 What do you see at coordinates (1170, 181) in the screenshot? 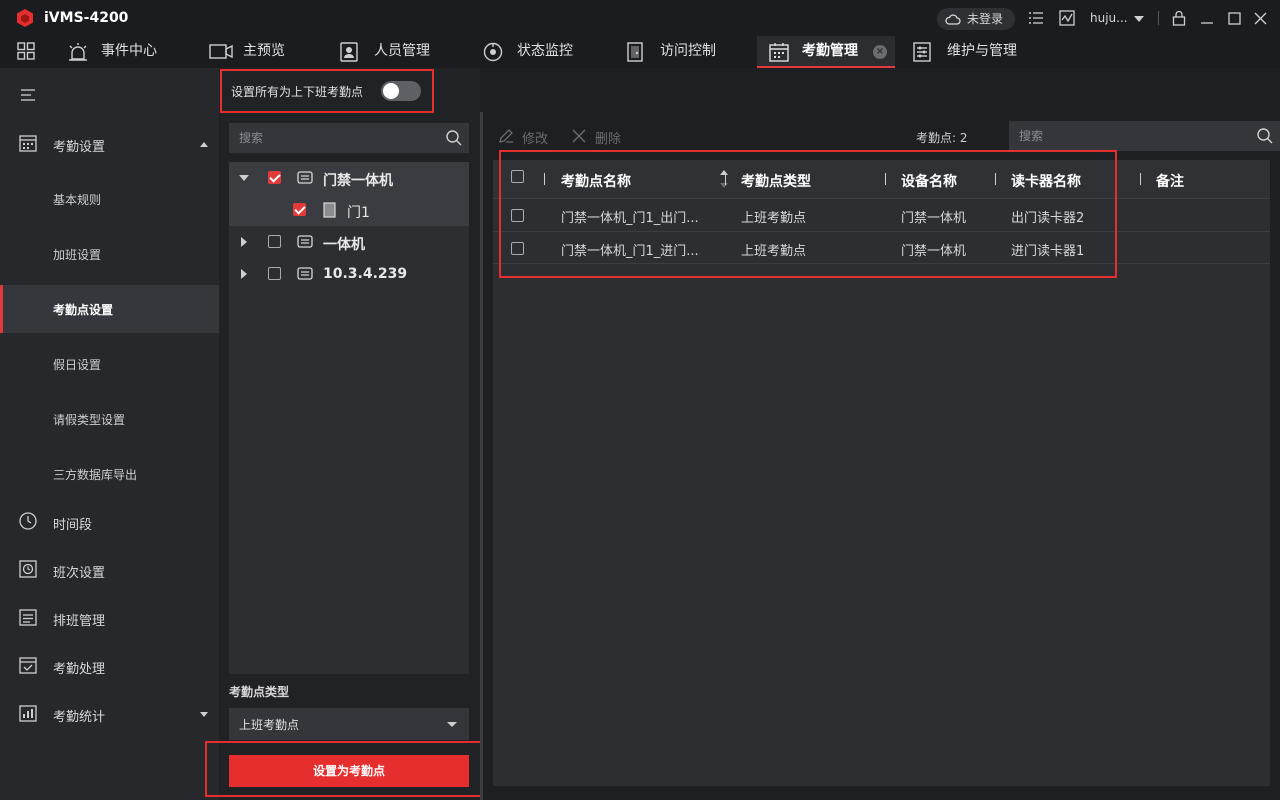
I see `column-header-remark: 备注` at bounding box center [1170, 181].